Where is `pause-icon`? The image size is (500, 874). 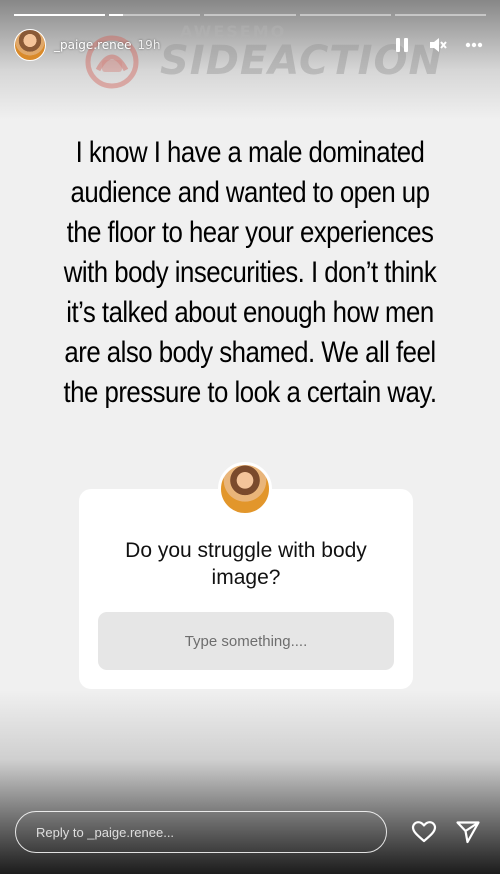
pause-icon is located at coordinates (402, 45).